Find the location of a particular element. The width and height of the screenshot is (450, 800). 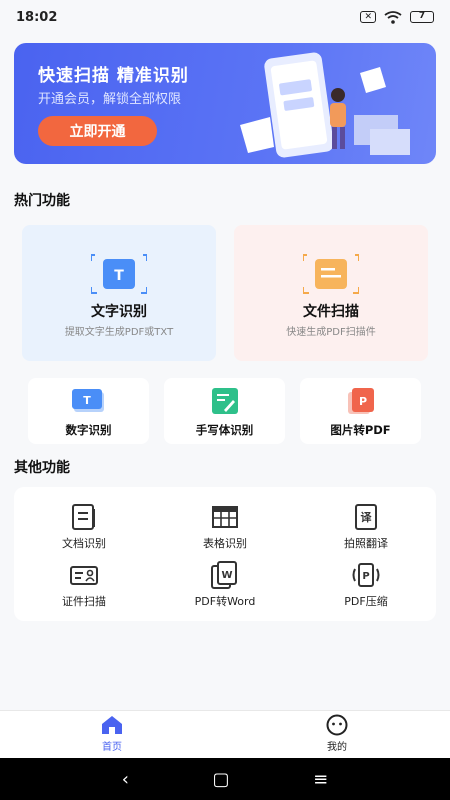

pdf-compress-label: PDF压缩 is located at coordinates (366, 601).